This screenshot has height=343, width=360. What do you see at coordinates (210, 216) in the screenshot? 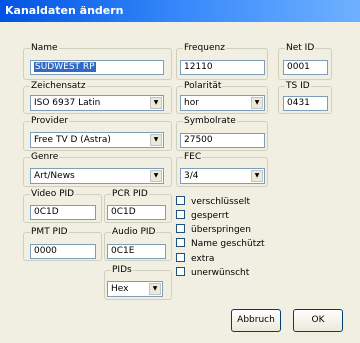
I see `checkbox-label: gesperrt` at bounding box center [210, 216].